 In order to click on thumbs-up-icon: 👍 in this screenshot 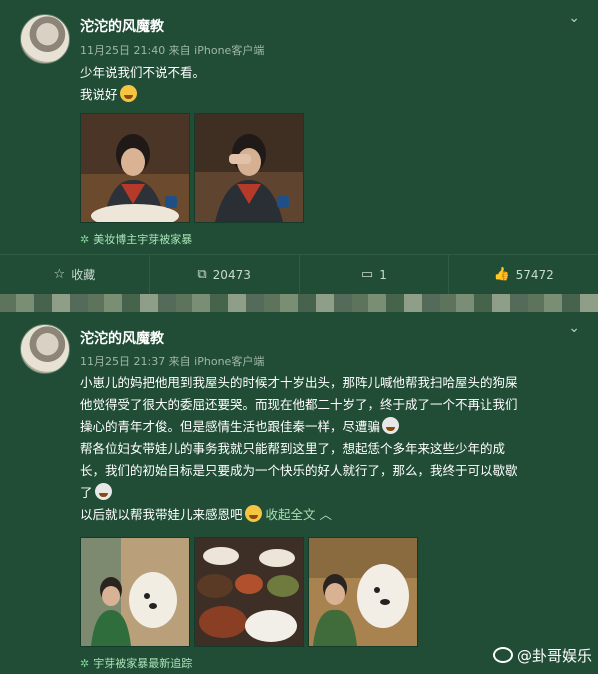, I will do `click(501, 274)`.